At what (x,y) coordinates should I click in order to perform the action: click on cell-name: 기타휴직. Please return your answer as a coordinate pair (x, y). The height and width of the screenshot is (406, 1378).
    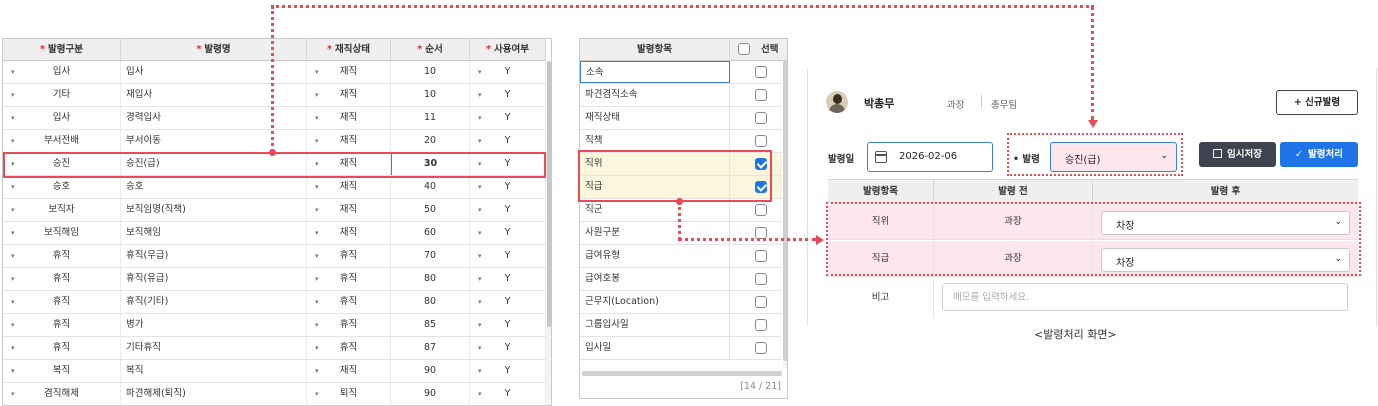
    Looking at the image, I should click on (214, 348).